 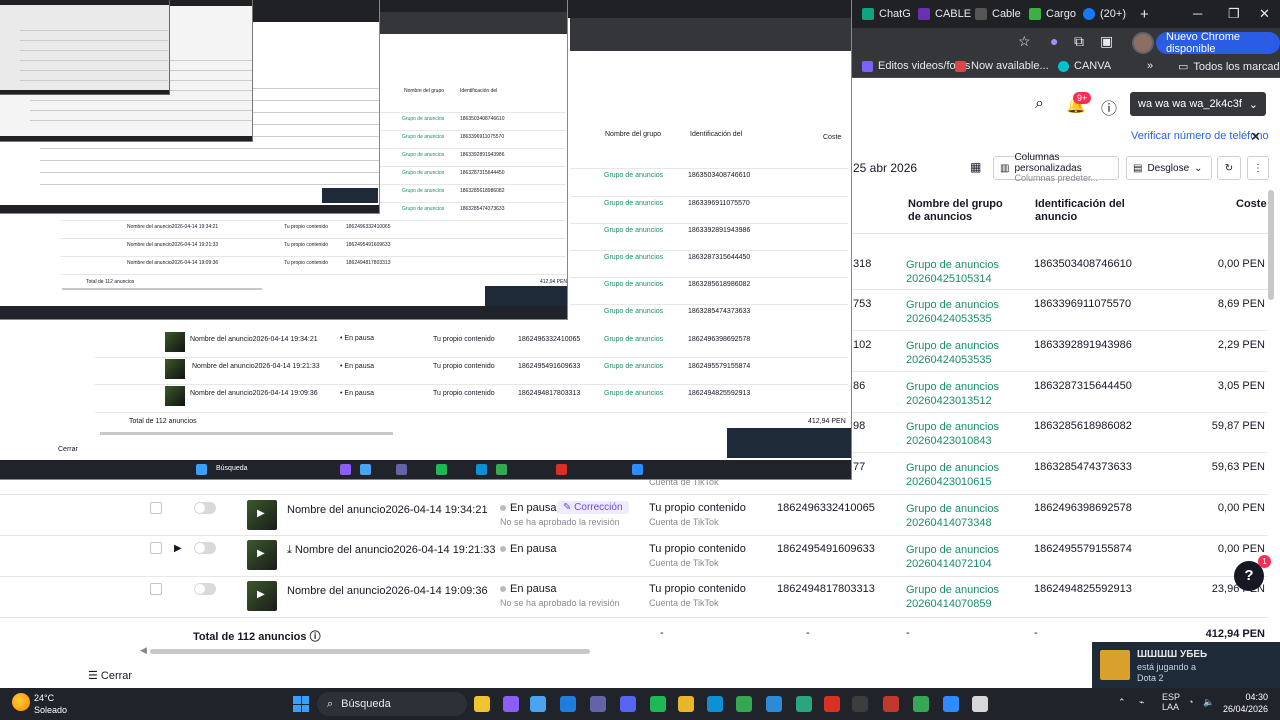 What do you see at coordinates (482, 704) in the screenshot?
I see `file-explorer-icon` at bounding box center [482, 704].